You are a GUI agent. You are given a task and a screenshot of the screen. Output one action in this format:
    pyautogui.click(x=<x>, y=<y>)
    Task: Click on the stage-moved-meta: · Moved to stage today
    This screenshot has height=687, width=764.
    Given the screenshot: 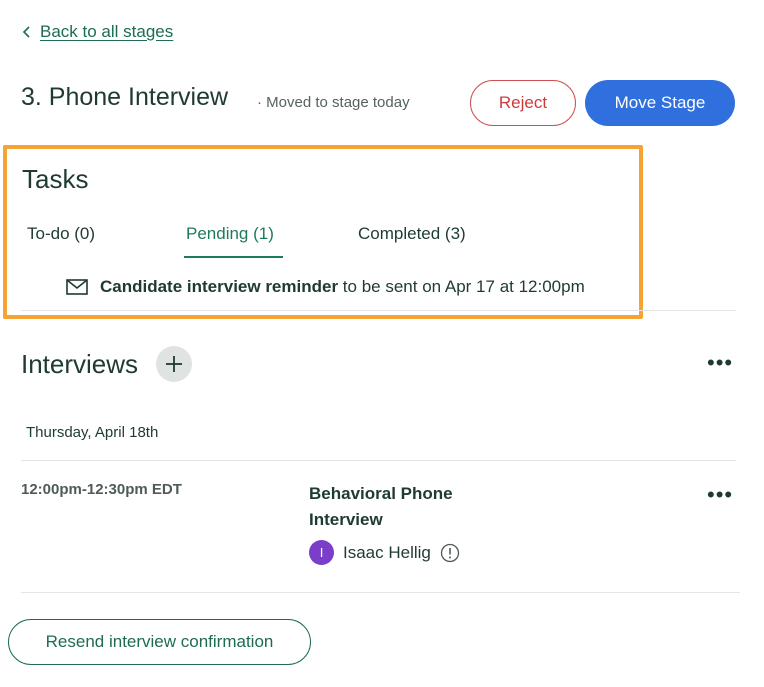 What is the action you would take?
    pyautogui.click(x=333, y=102)
    